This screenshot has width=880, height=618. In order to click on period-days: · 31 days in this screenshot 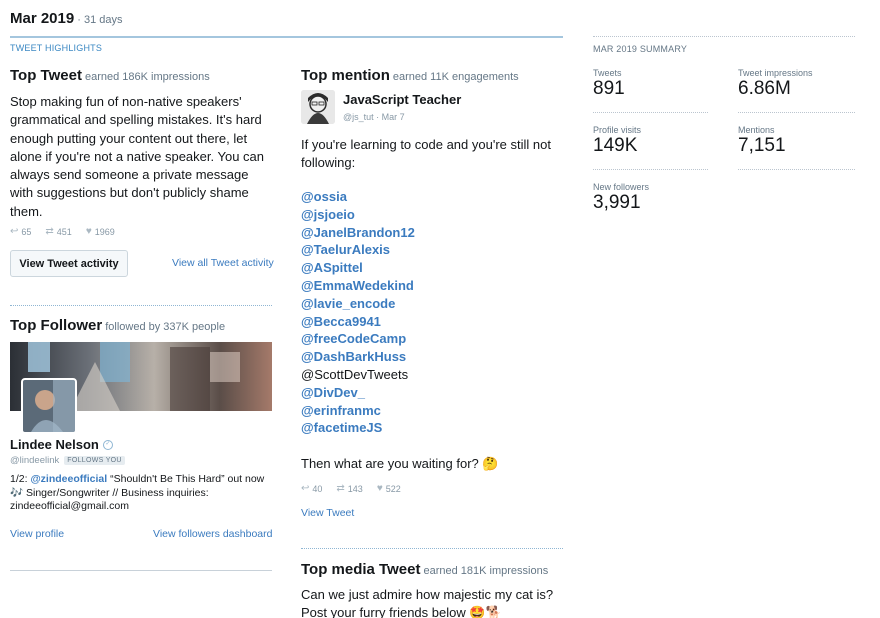, I will do `click(98, 20)`.